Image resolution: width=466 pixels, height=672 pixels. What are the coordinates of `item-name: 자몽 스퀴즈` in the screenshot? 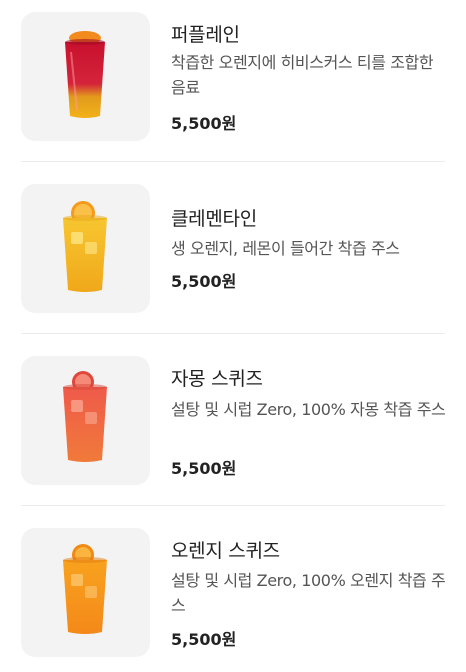 It's located at (217, 379).